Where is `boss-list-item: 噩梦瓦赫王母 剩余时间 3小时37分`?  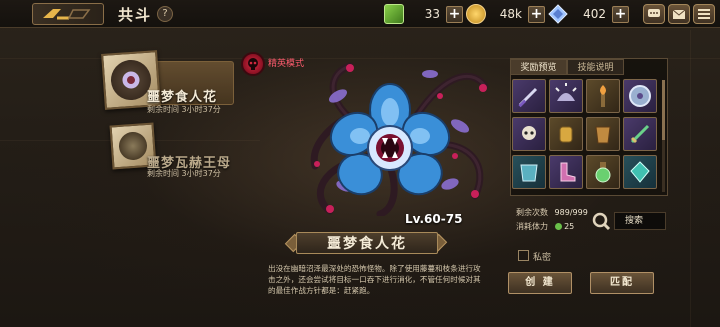
boss-list-item: 噩梦瓦赫王母 剩余时间 3小时37分 is located at coordinates (175, 152).